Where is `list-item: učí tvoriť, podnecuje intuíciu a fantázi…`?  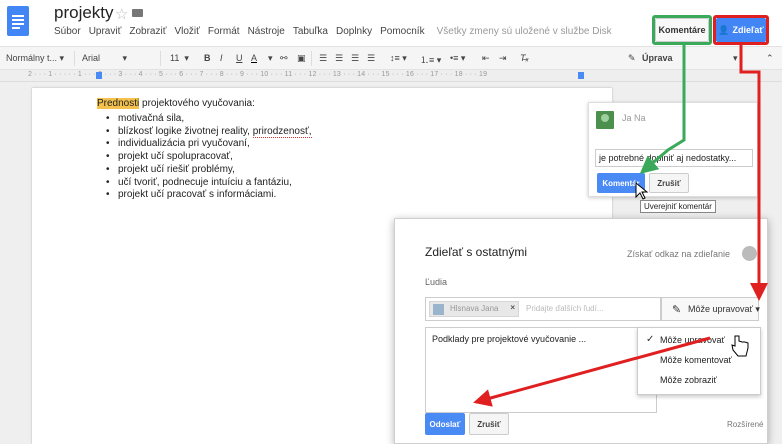
list-item: učí tvoriť, podnecuje intuíciu a fantázi… is located at coordinates (209, 183).